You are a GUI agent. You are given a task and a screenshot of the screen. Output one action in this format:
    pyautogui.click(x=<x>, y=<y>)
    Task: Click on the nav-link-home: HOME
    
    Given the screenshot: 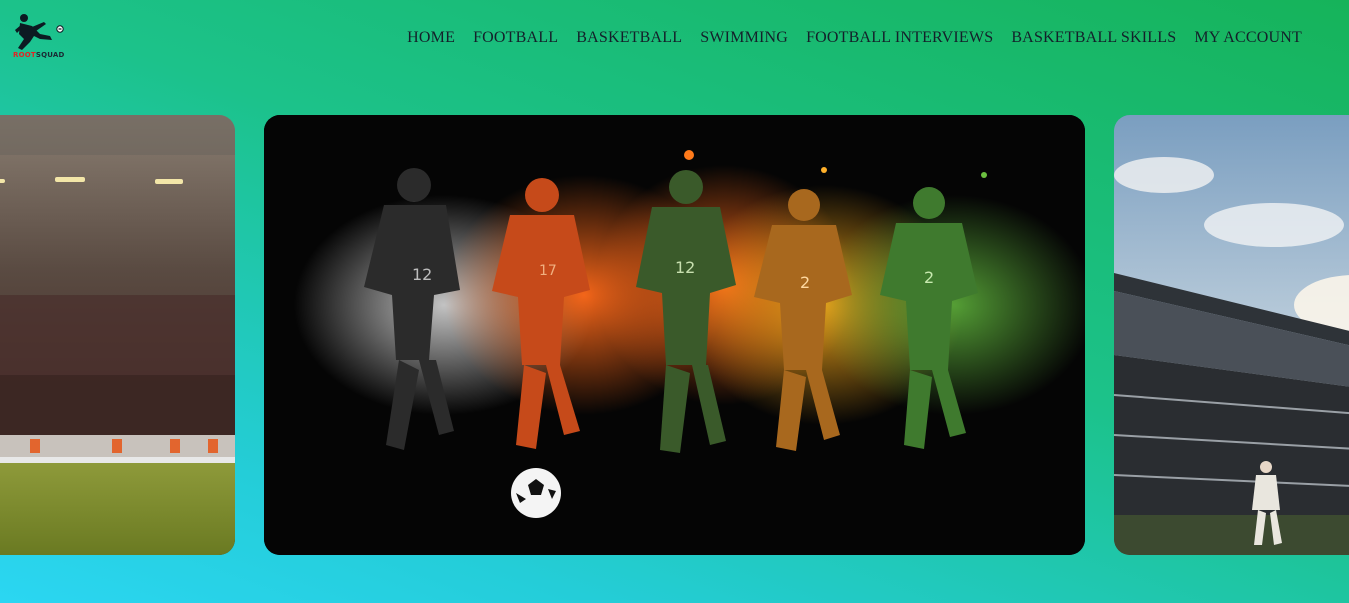 What is the action you would take?
    pyautogui.click(x=431, y=38)
    